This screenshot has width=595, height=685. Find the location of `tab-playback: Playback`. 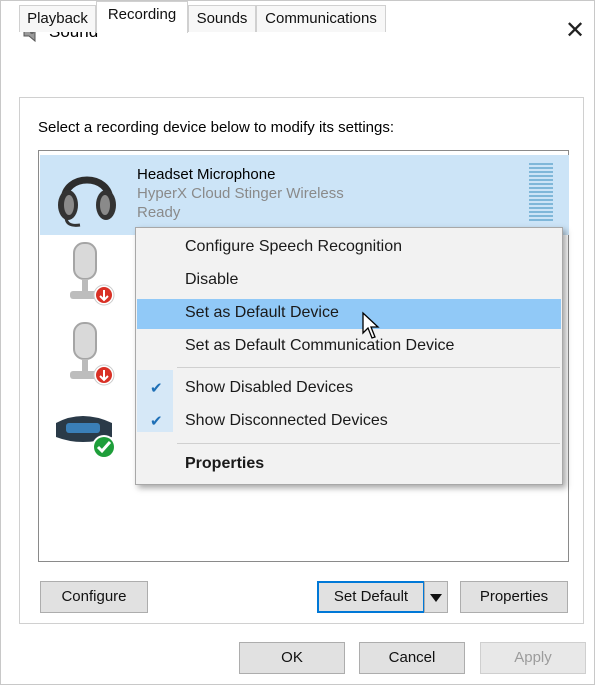

tab-playback: Playback is located at coordinates (57, 18).